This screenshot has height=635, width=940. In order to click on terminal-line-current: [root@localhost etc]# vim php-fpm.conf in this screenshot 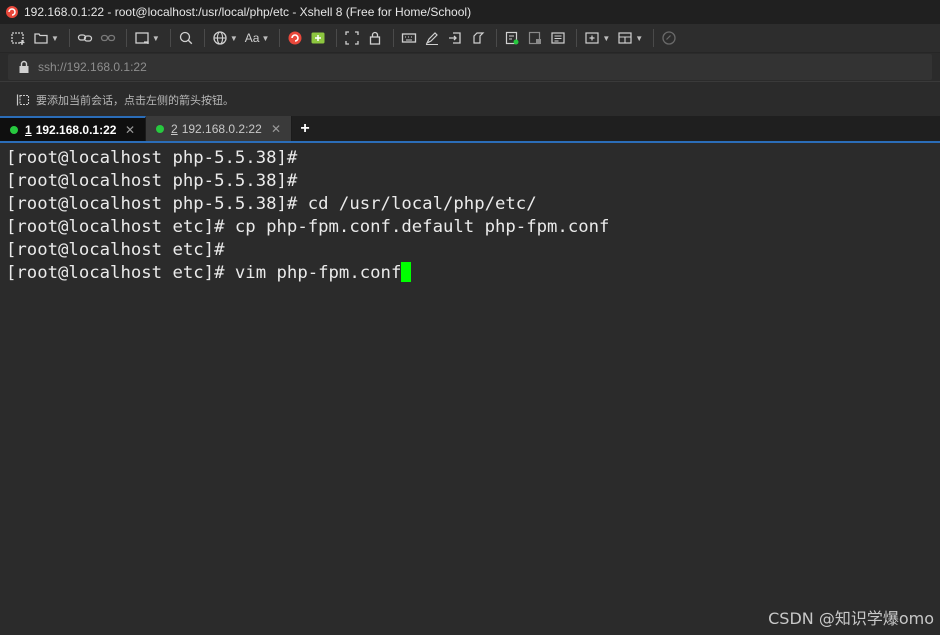, I will do `click(470, 273)`.